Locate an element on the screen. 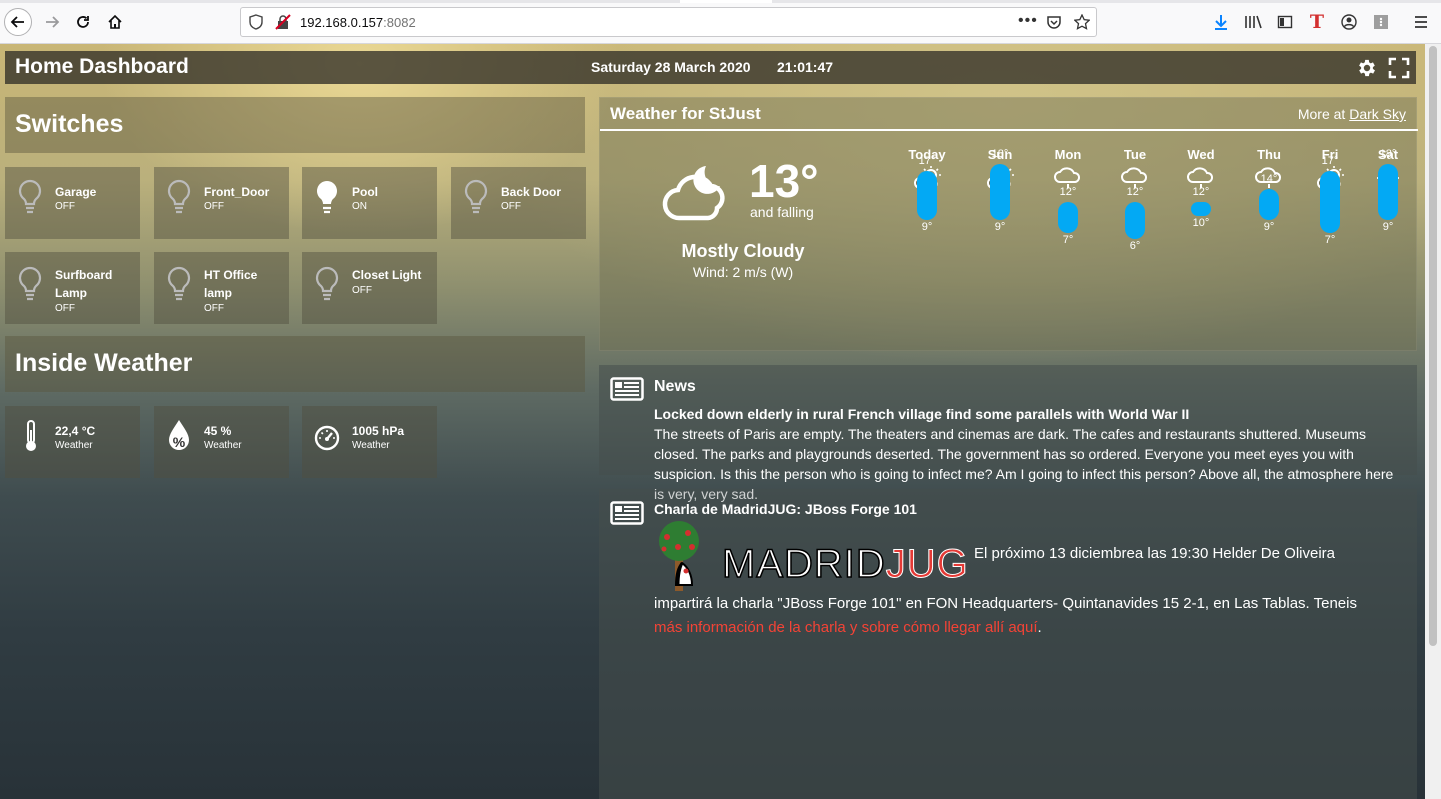  bookmark-star-icon is located at coordinates (1082, 22).